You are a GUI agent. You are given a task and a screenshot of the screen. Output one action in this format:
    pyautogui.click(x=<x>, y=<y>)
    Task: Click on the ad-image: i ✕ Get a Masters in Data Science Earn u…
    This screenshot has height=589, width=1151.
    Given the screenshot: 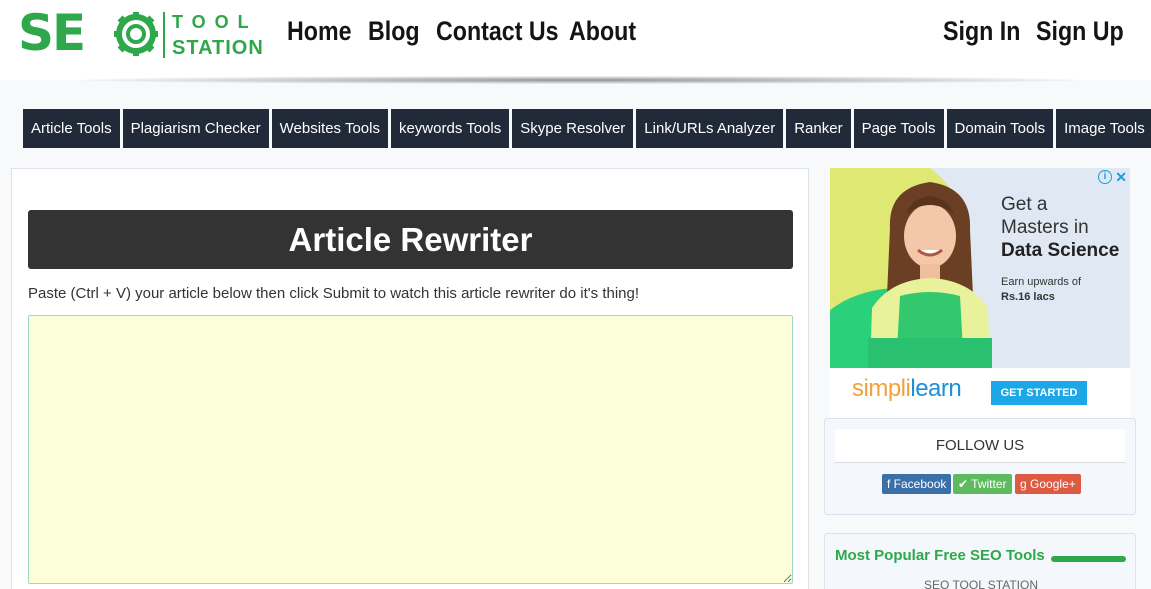 What is the action you would take?
    pyautogui.click(x=980, y=268)
    